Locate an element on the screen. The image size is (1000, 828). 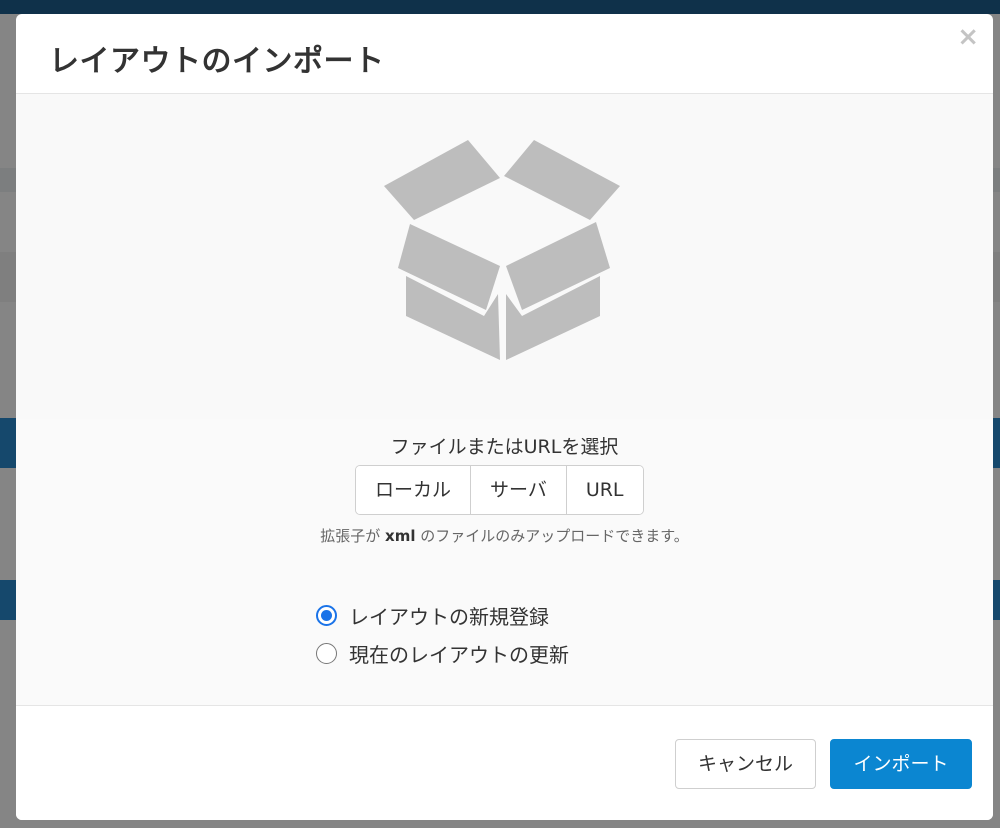
option-update-layout: 現在のレイアウトの更新 is located at coordinates (442, 653).